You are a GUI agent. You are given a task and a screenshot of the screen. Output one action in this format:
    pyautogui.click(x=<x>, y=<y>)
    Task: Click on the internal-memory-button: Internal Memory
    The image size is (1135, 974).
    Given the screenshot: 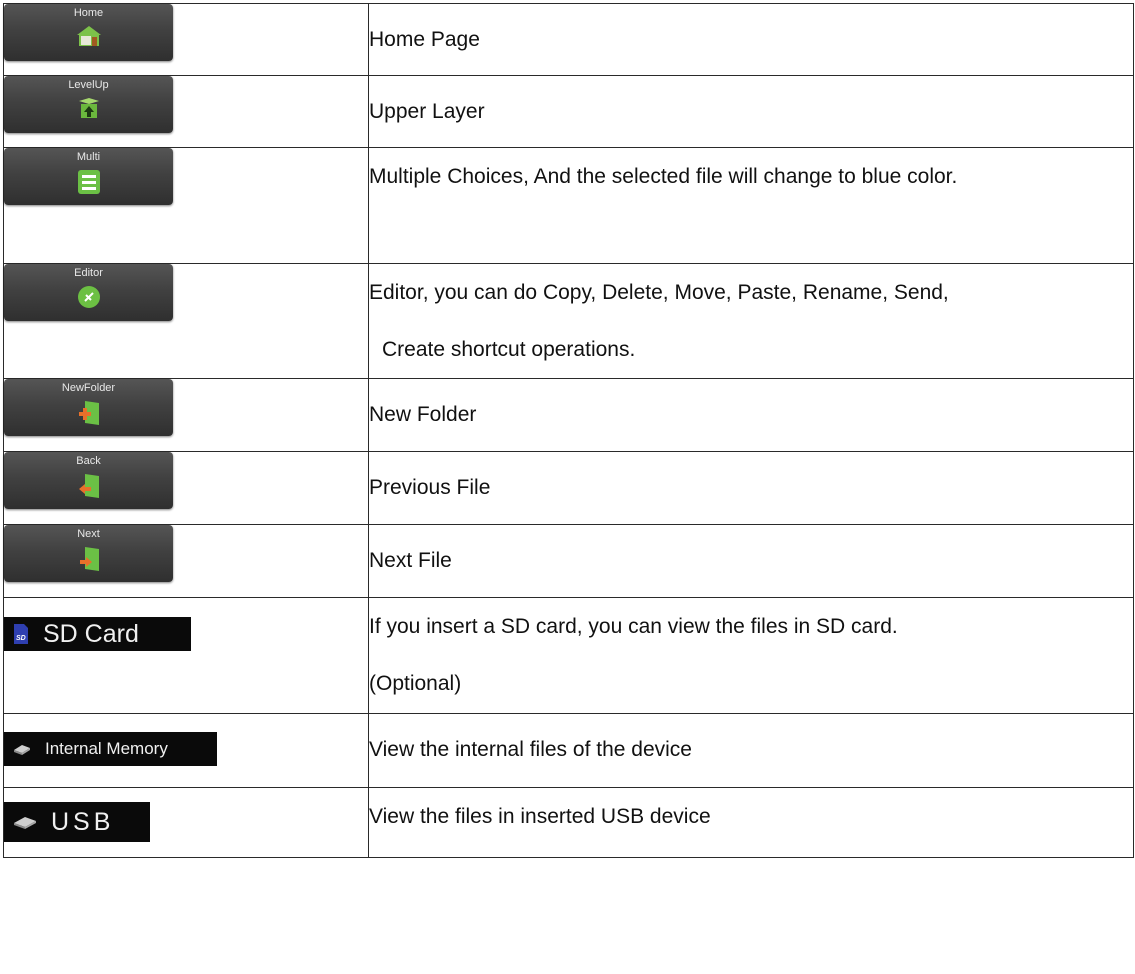 What is the action you would take?
    pyautogui.click(x=110, y=749)
    